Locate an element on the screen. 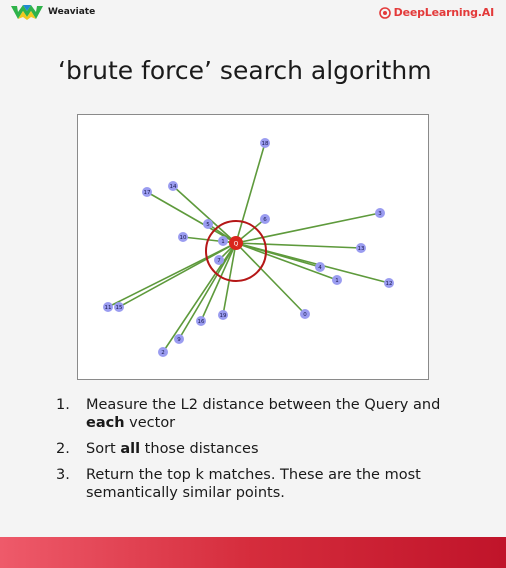 The width and height of the screenshot is (506, 568). weaviate-logo: Weaviate is located at coordinates (52, 12).